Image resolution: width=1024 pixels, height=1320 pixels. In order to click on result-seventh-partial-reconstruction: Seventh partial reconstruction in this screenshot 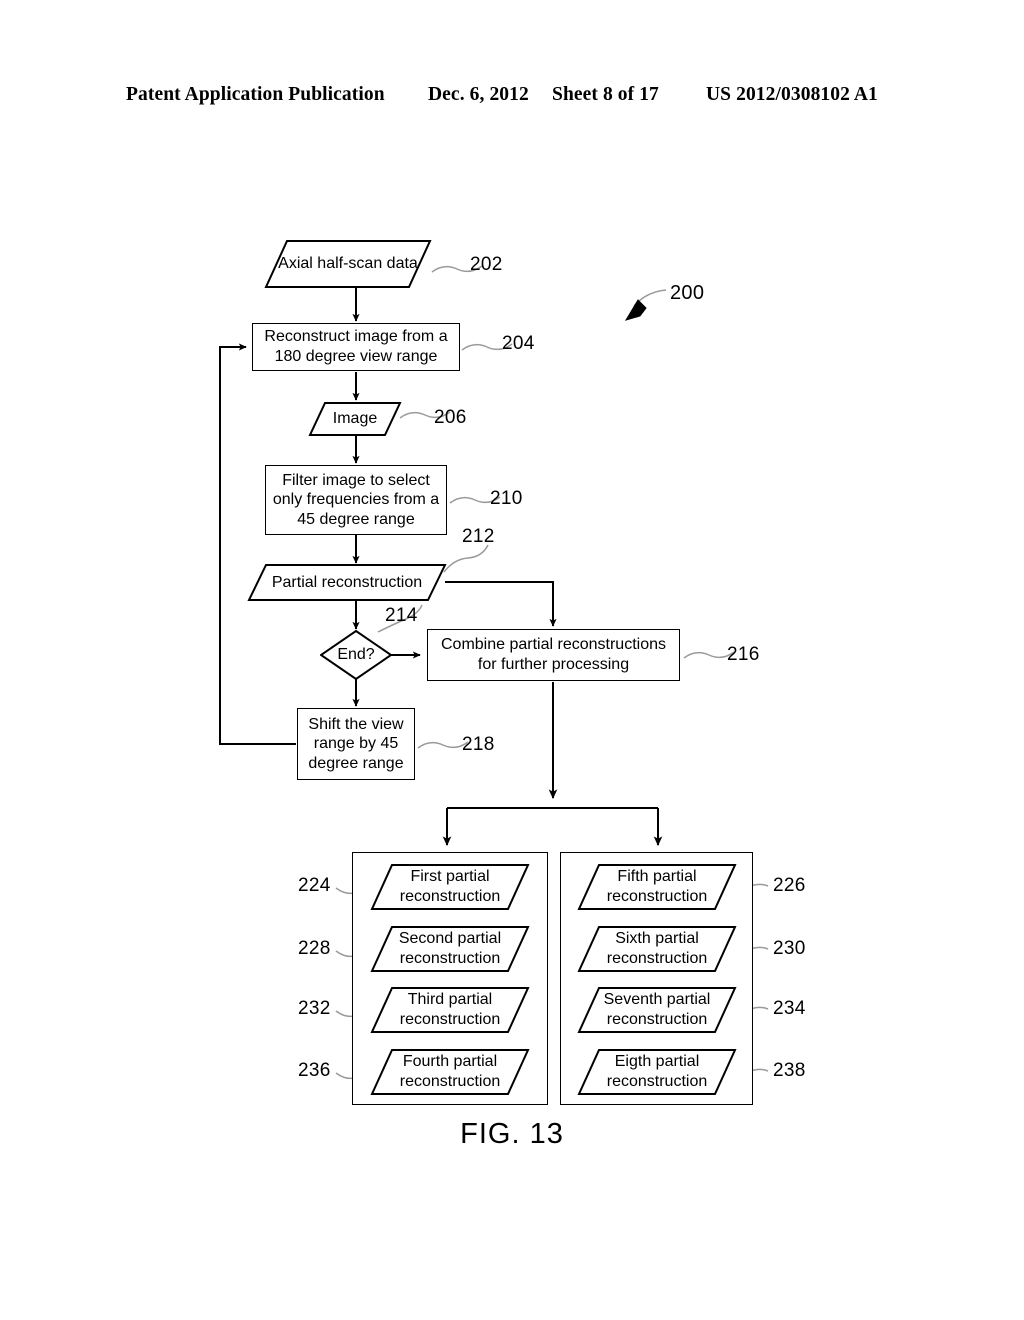, I will do `click(657, 1010)`.